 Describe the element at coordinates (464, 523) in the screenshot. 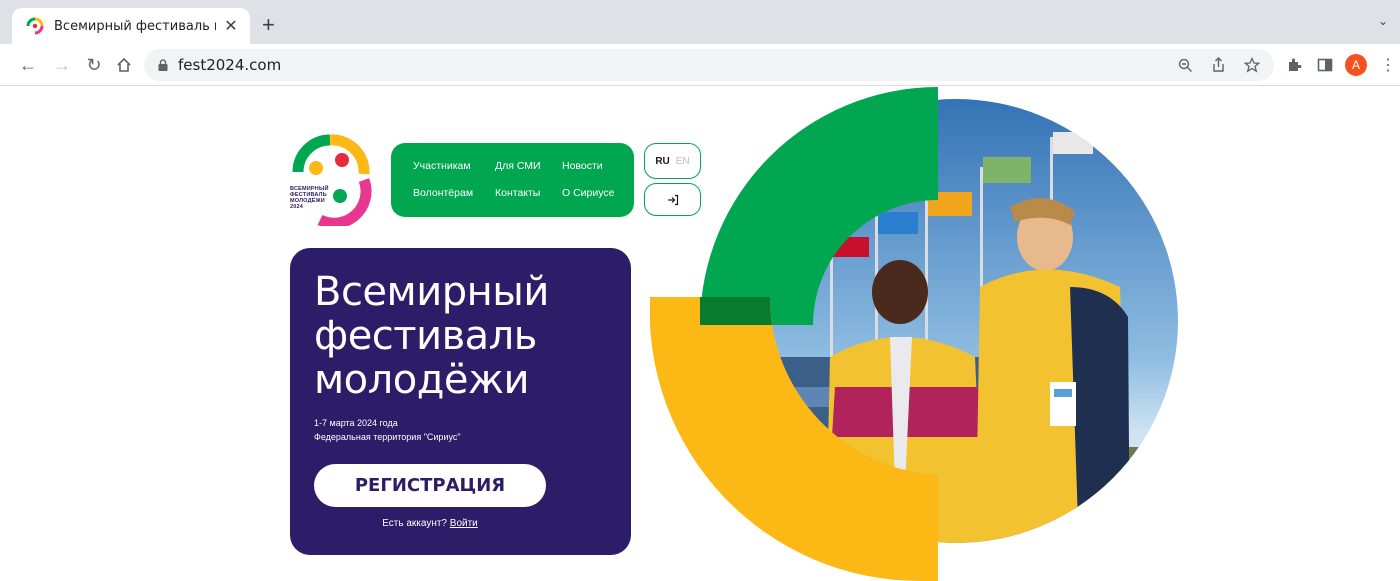

I see `login-link: Войти` at that location.